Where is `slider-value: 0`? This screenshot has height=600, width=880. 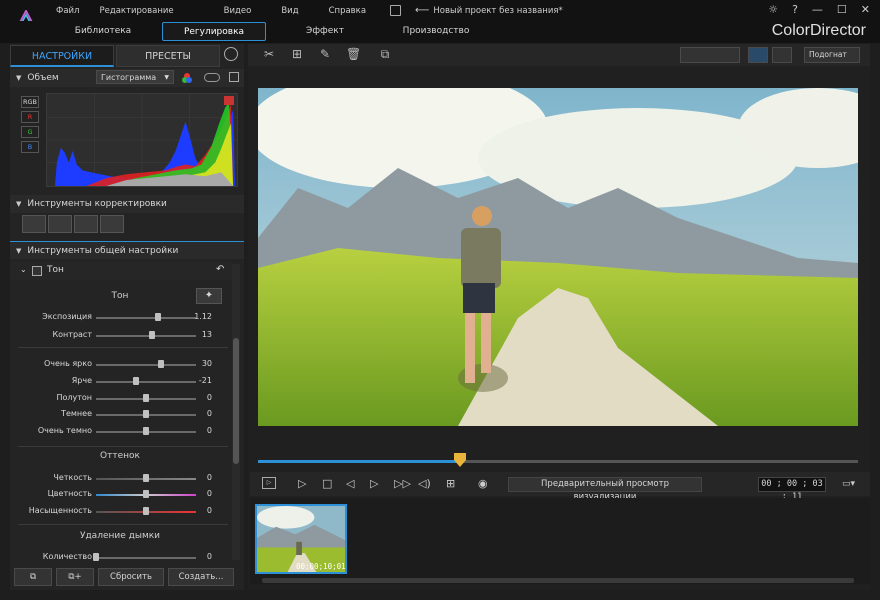 slider-value: 0 is located at coordinates (209, 556).